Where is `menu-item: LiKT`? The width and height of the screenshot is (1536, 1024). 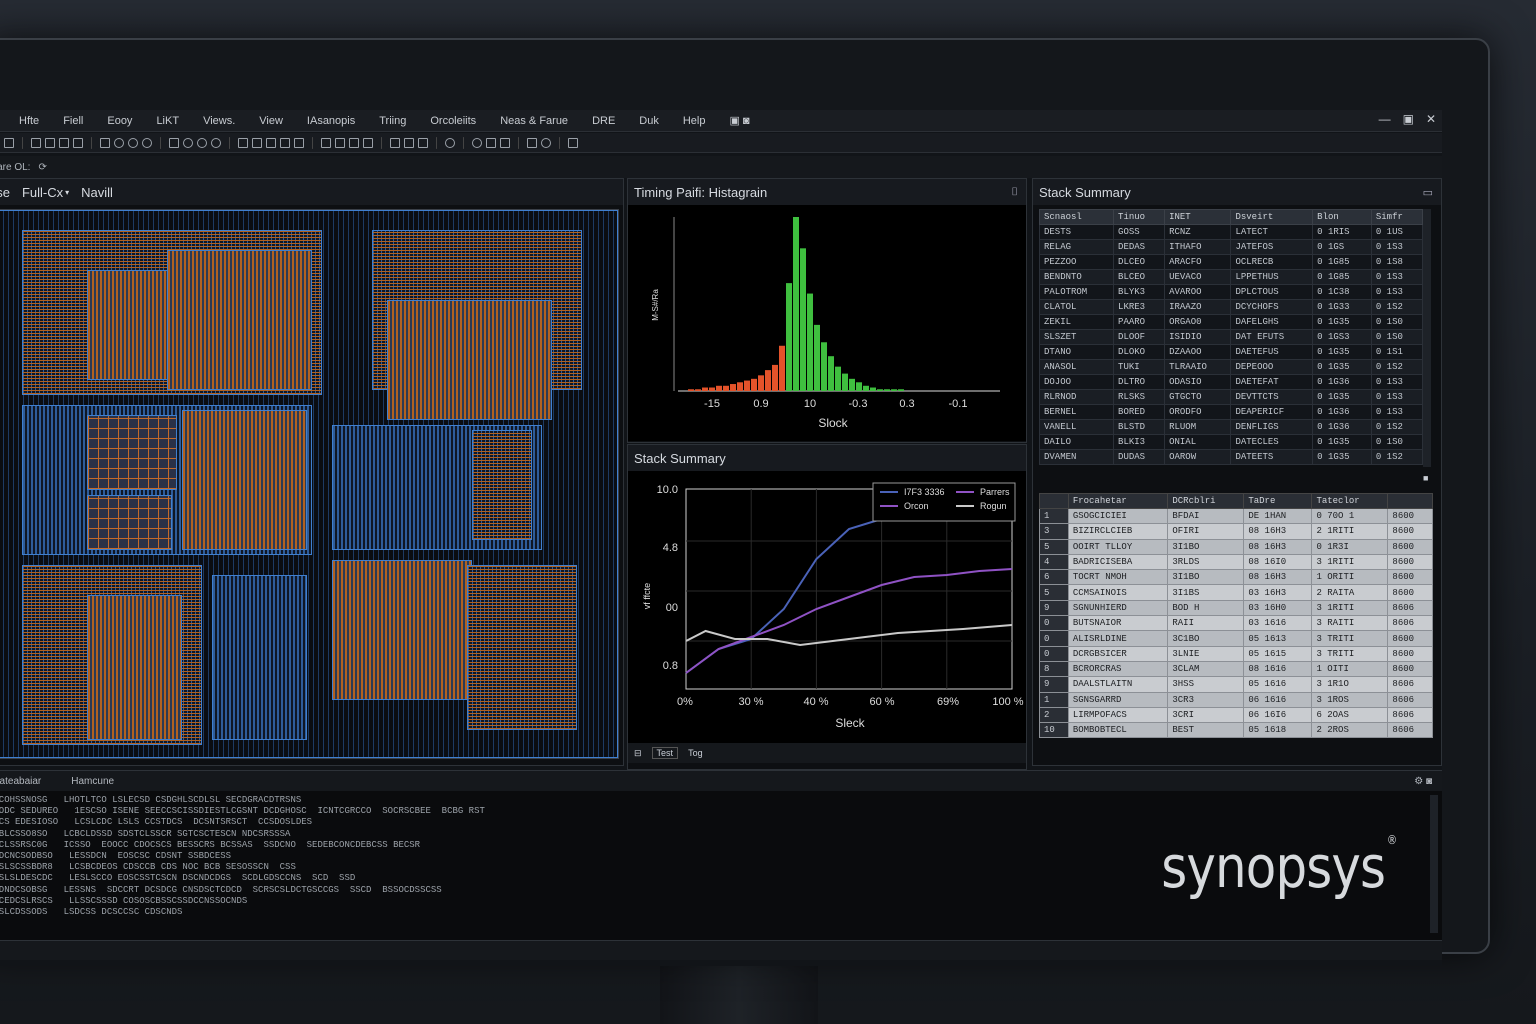
menu-item: LiKT is located at coordinates (167, 121).